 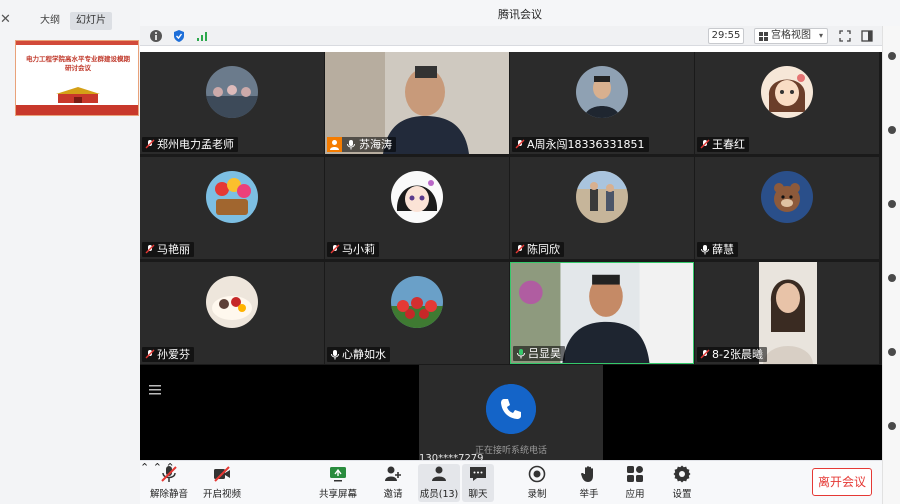 What do you see at coordinates (393, 483) in the screenshot?
I see `invite-button: 邀请` at bounding box center [393, 483].